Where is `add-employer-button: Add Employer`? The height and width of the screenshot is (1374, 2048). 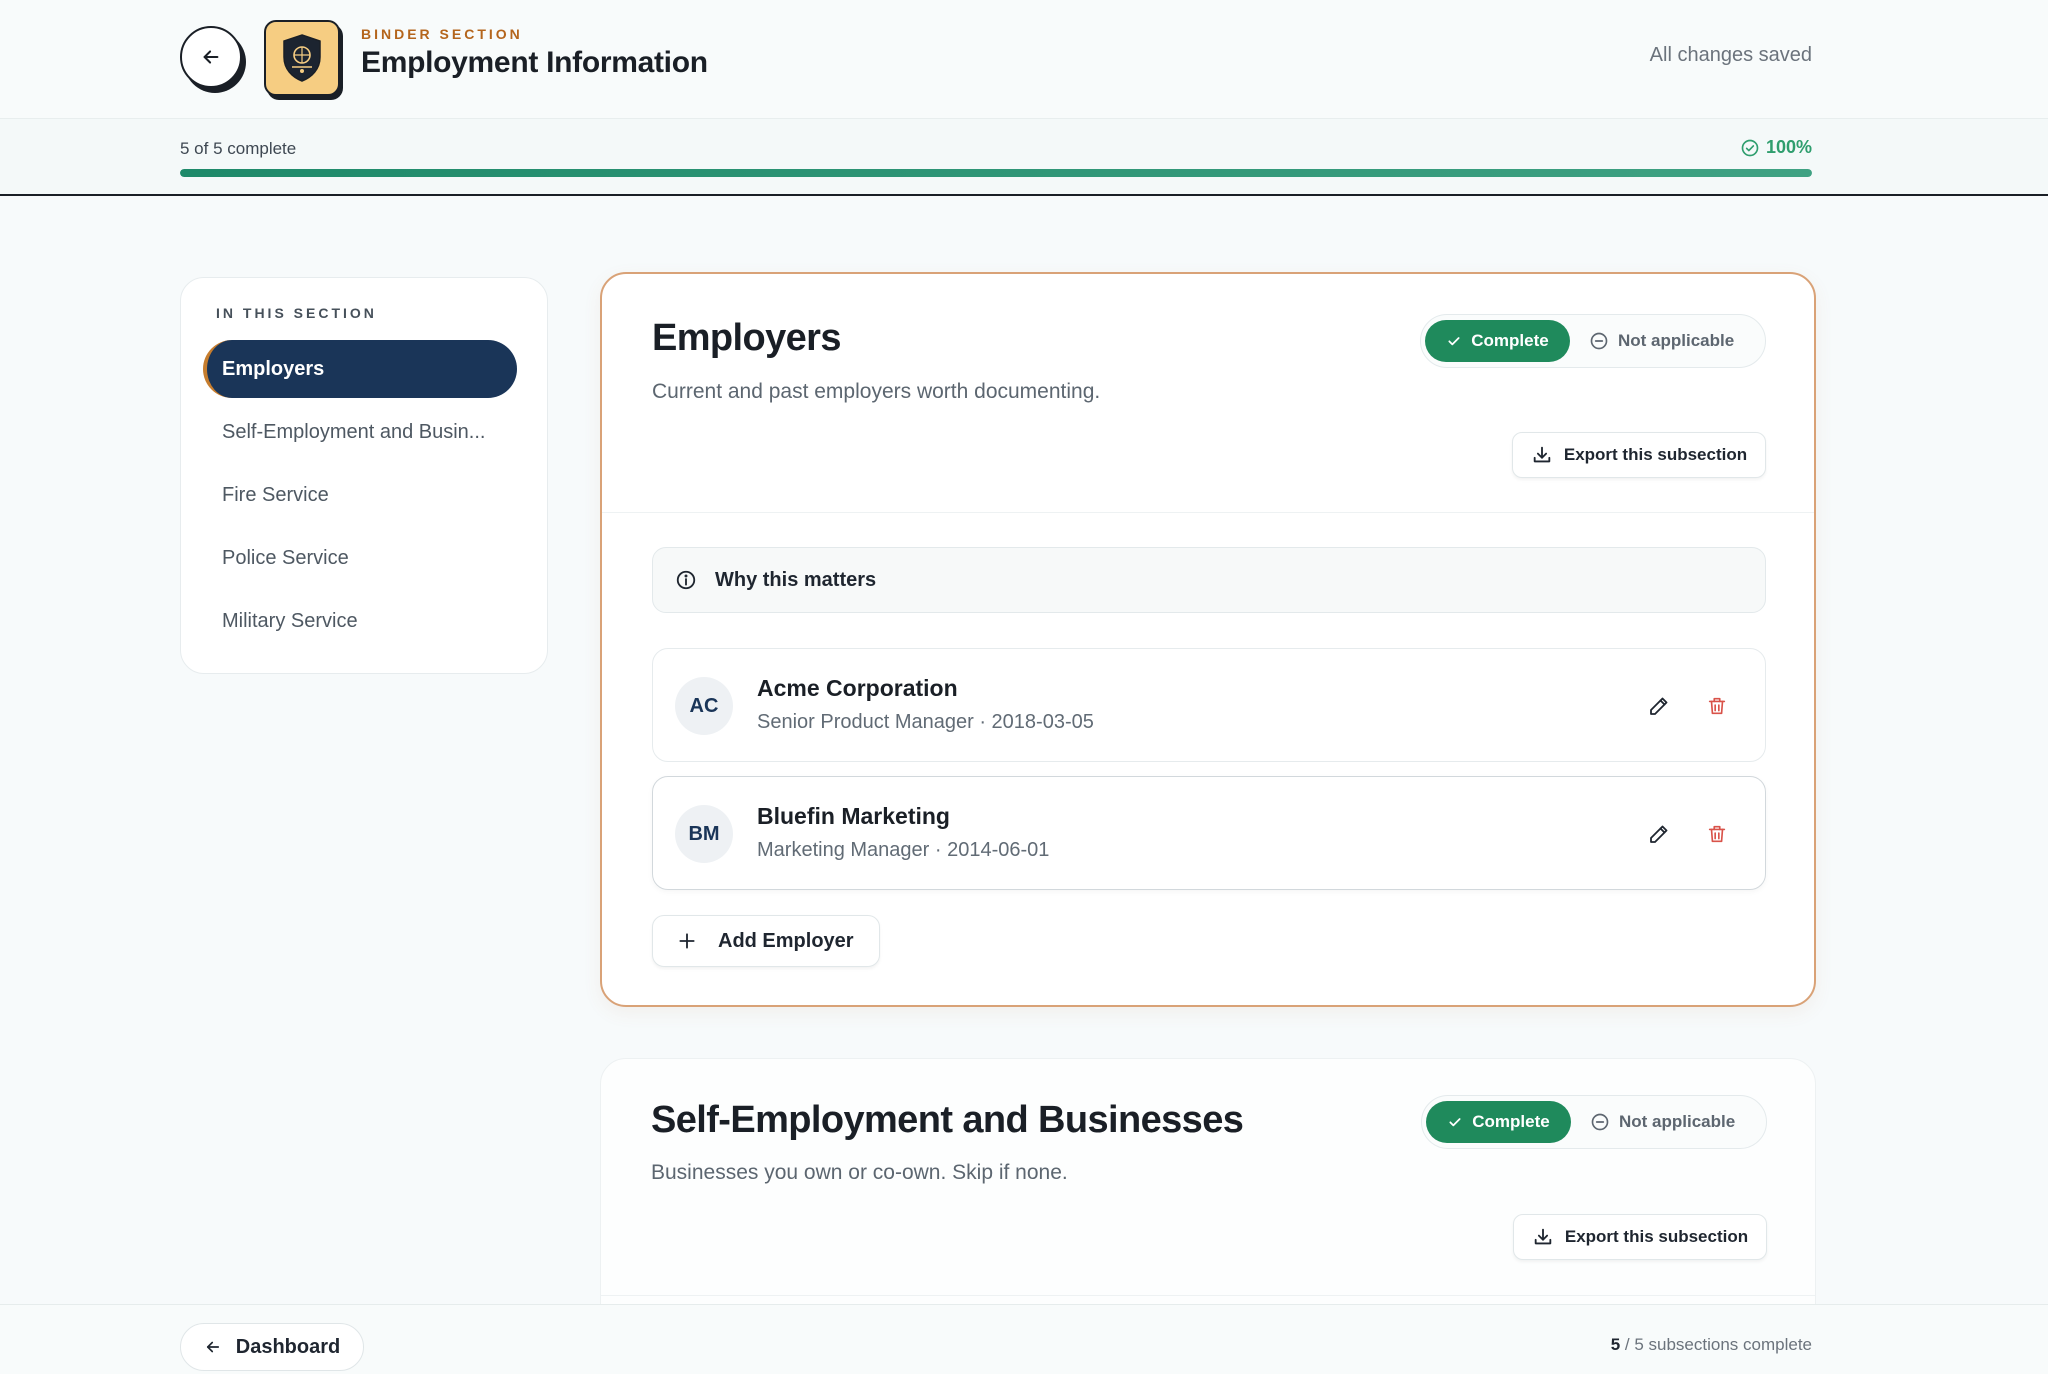
add-employer-button: Add Employer is located at coordinates (766, 941).